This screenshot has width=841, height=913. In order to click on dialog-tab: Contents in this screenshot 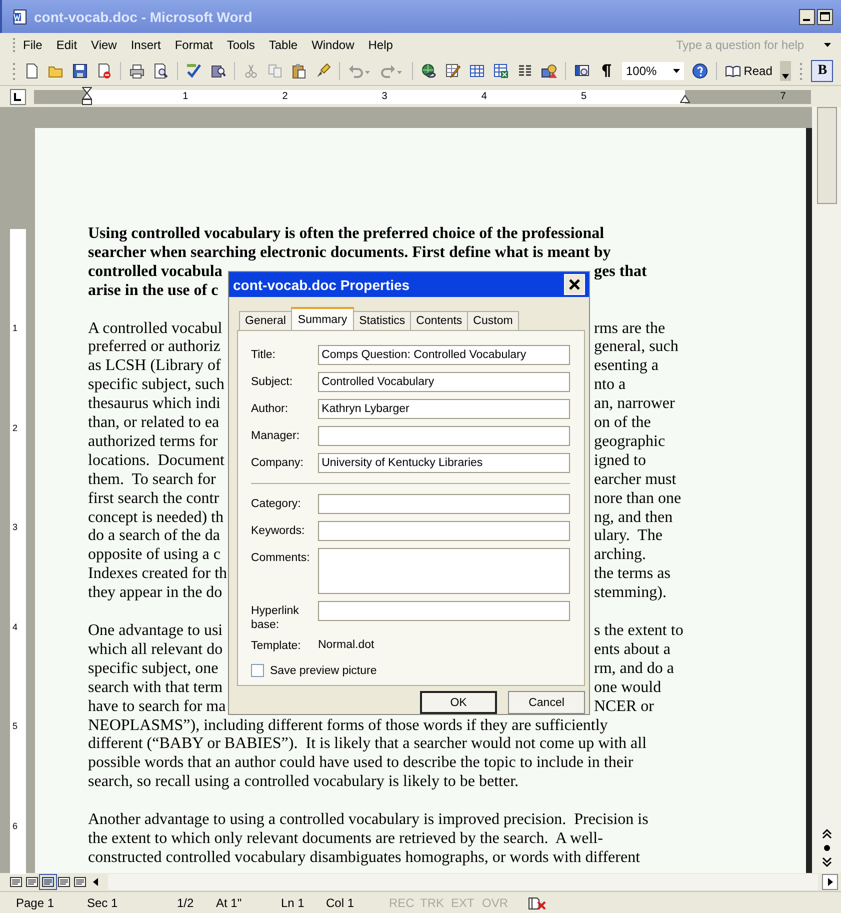, I will do `click(439, 320)`.